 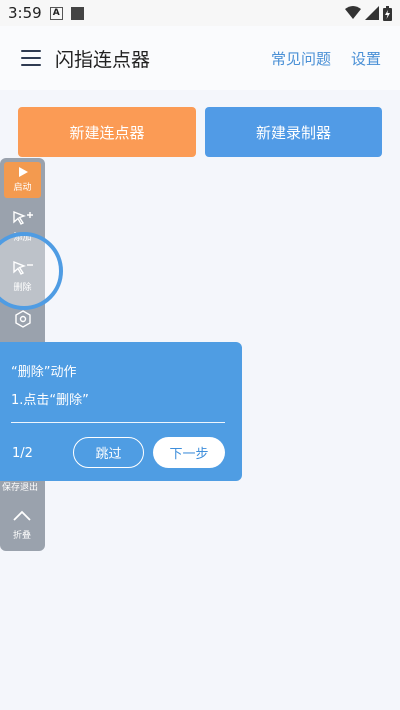 What do you see at coordinates (200, 13) in the screenshot?
I see `status-bar: 3:59 A` at bounding box center [200, 13].